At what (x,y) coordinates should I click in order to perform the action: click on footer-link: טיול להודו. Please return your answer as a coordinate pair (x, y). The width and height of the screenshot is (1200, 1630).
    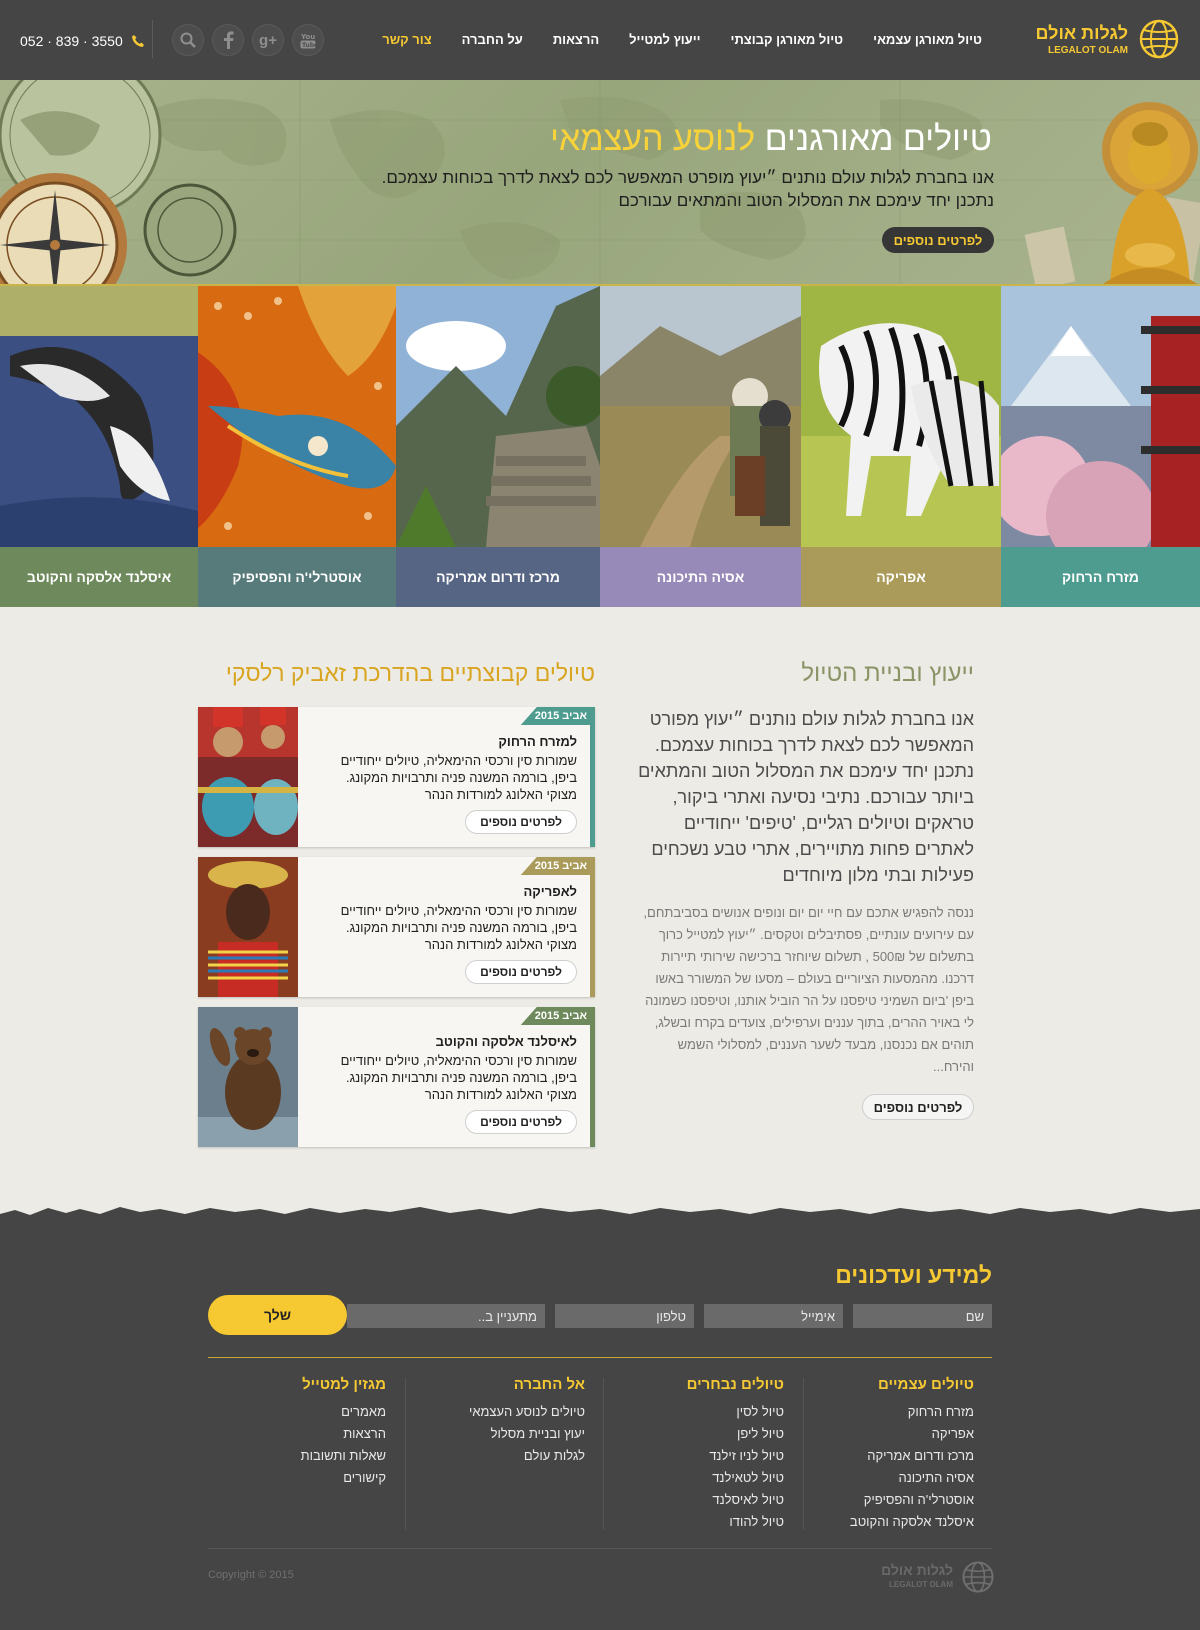
    Looking at the image, I should click on (735, 1522).